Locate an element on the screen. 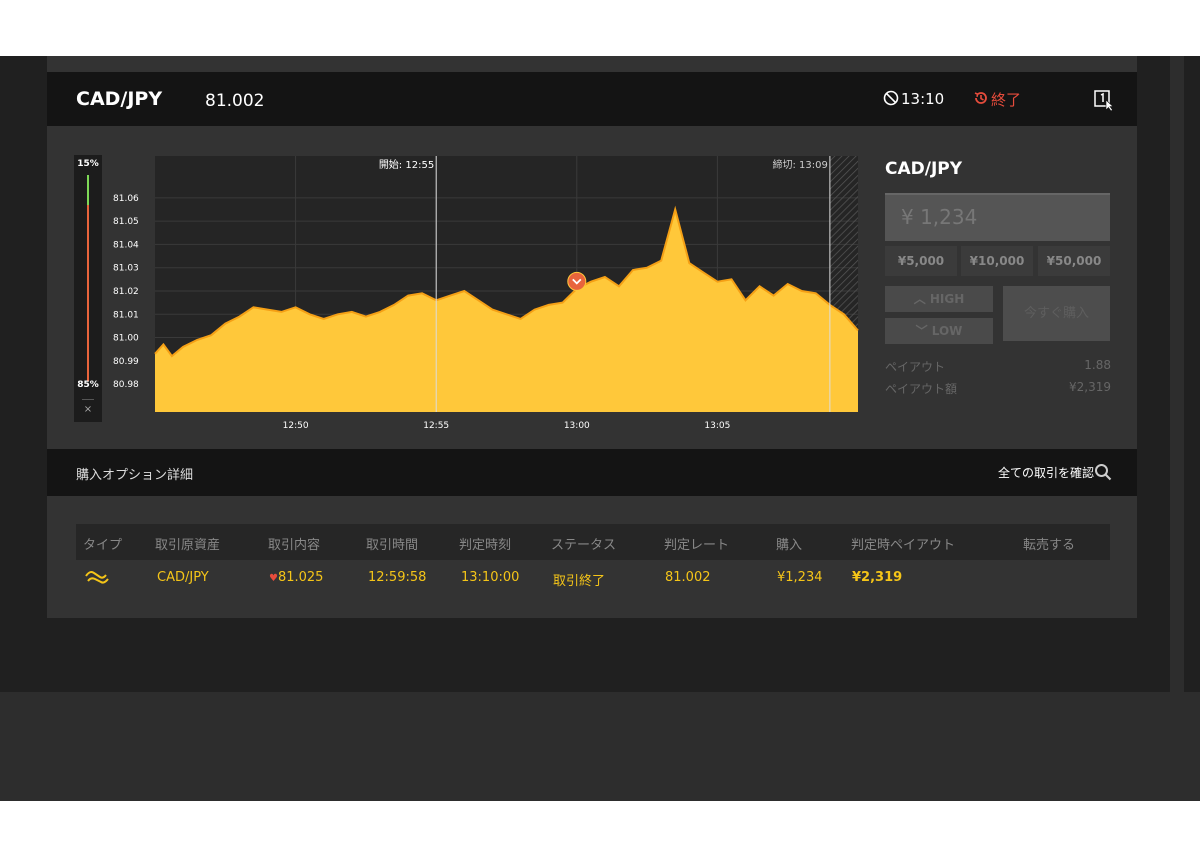  col-status: ステータス is located at coordinates (584, 545).